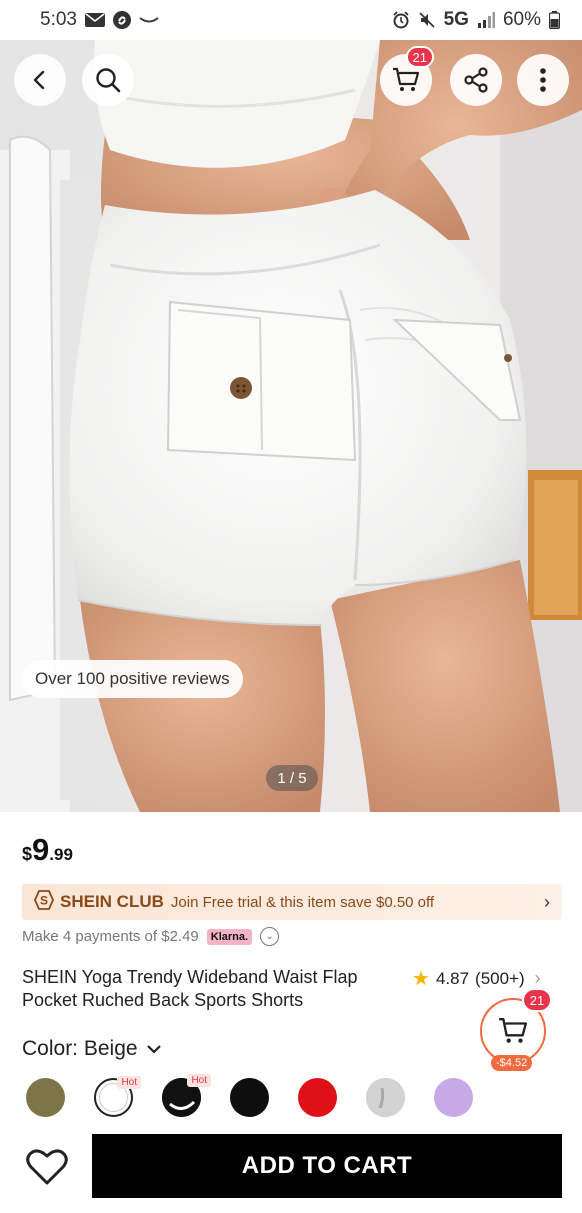 The height and width of the screenshot is (1213, 582). What do you see at coordinates (45, 1097) in the screenshot?
I see `swatch-olive` at bounding box center [45, 1097].